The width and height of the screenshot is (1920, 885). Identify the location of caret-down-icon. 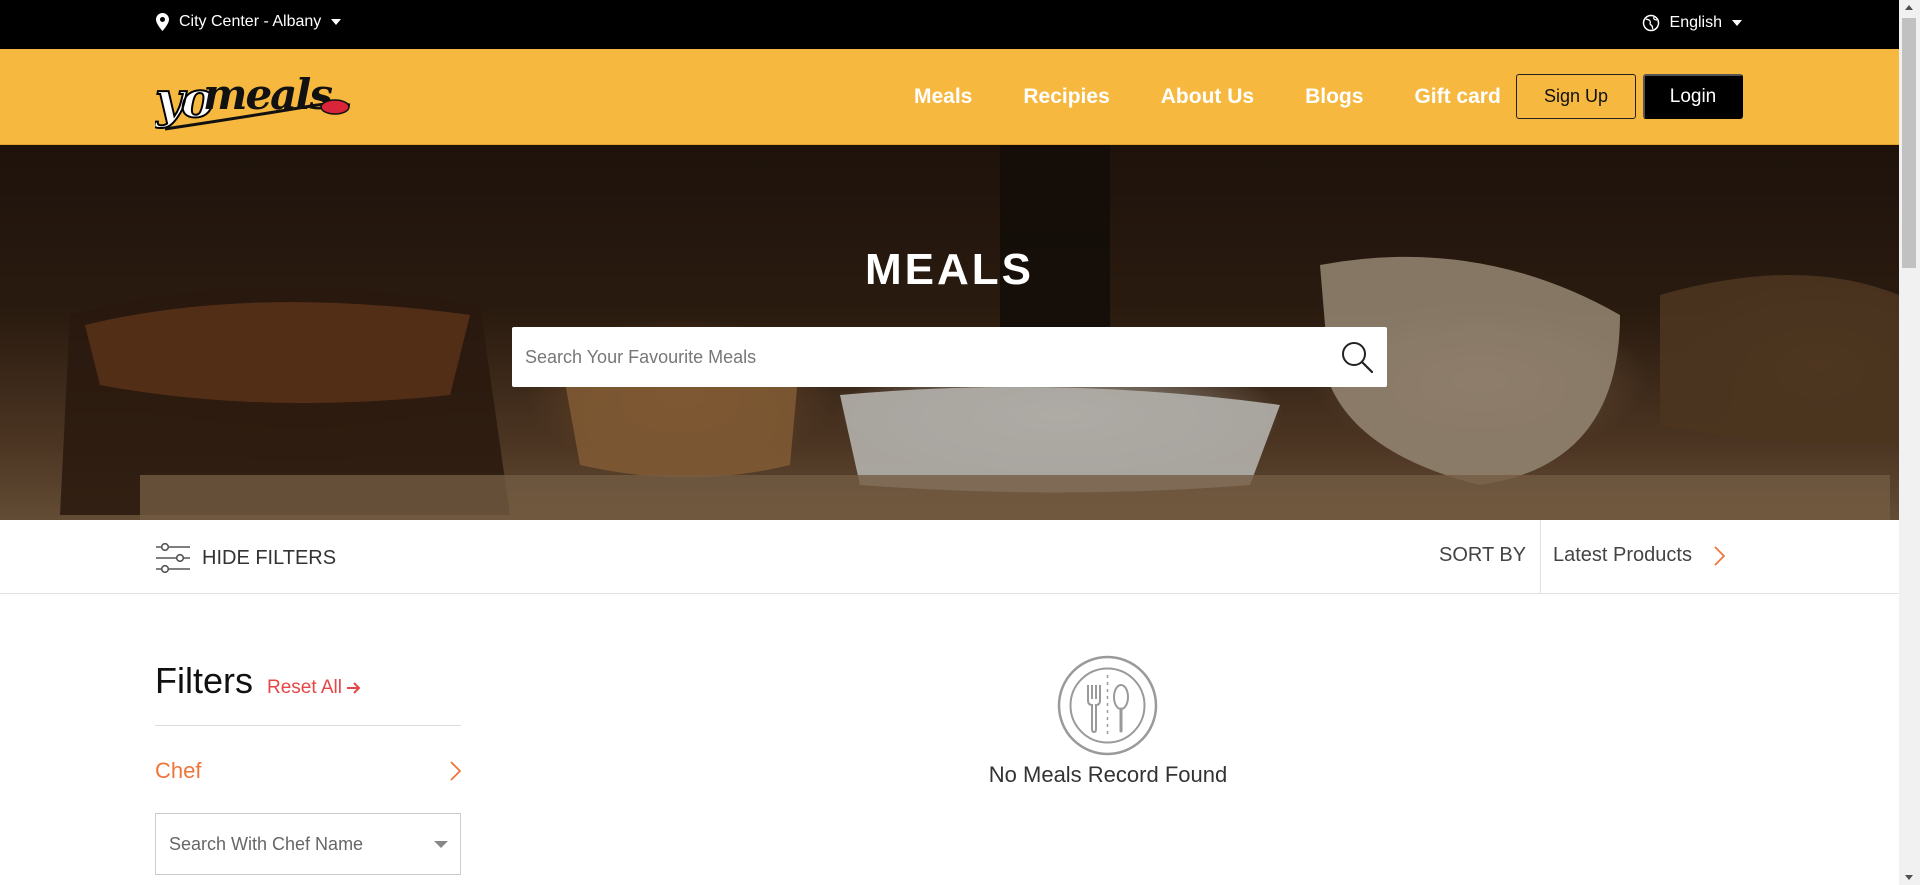
(441, 844).